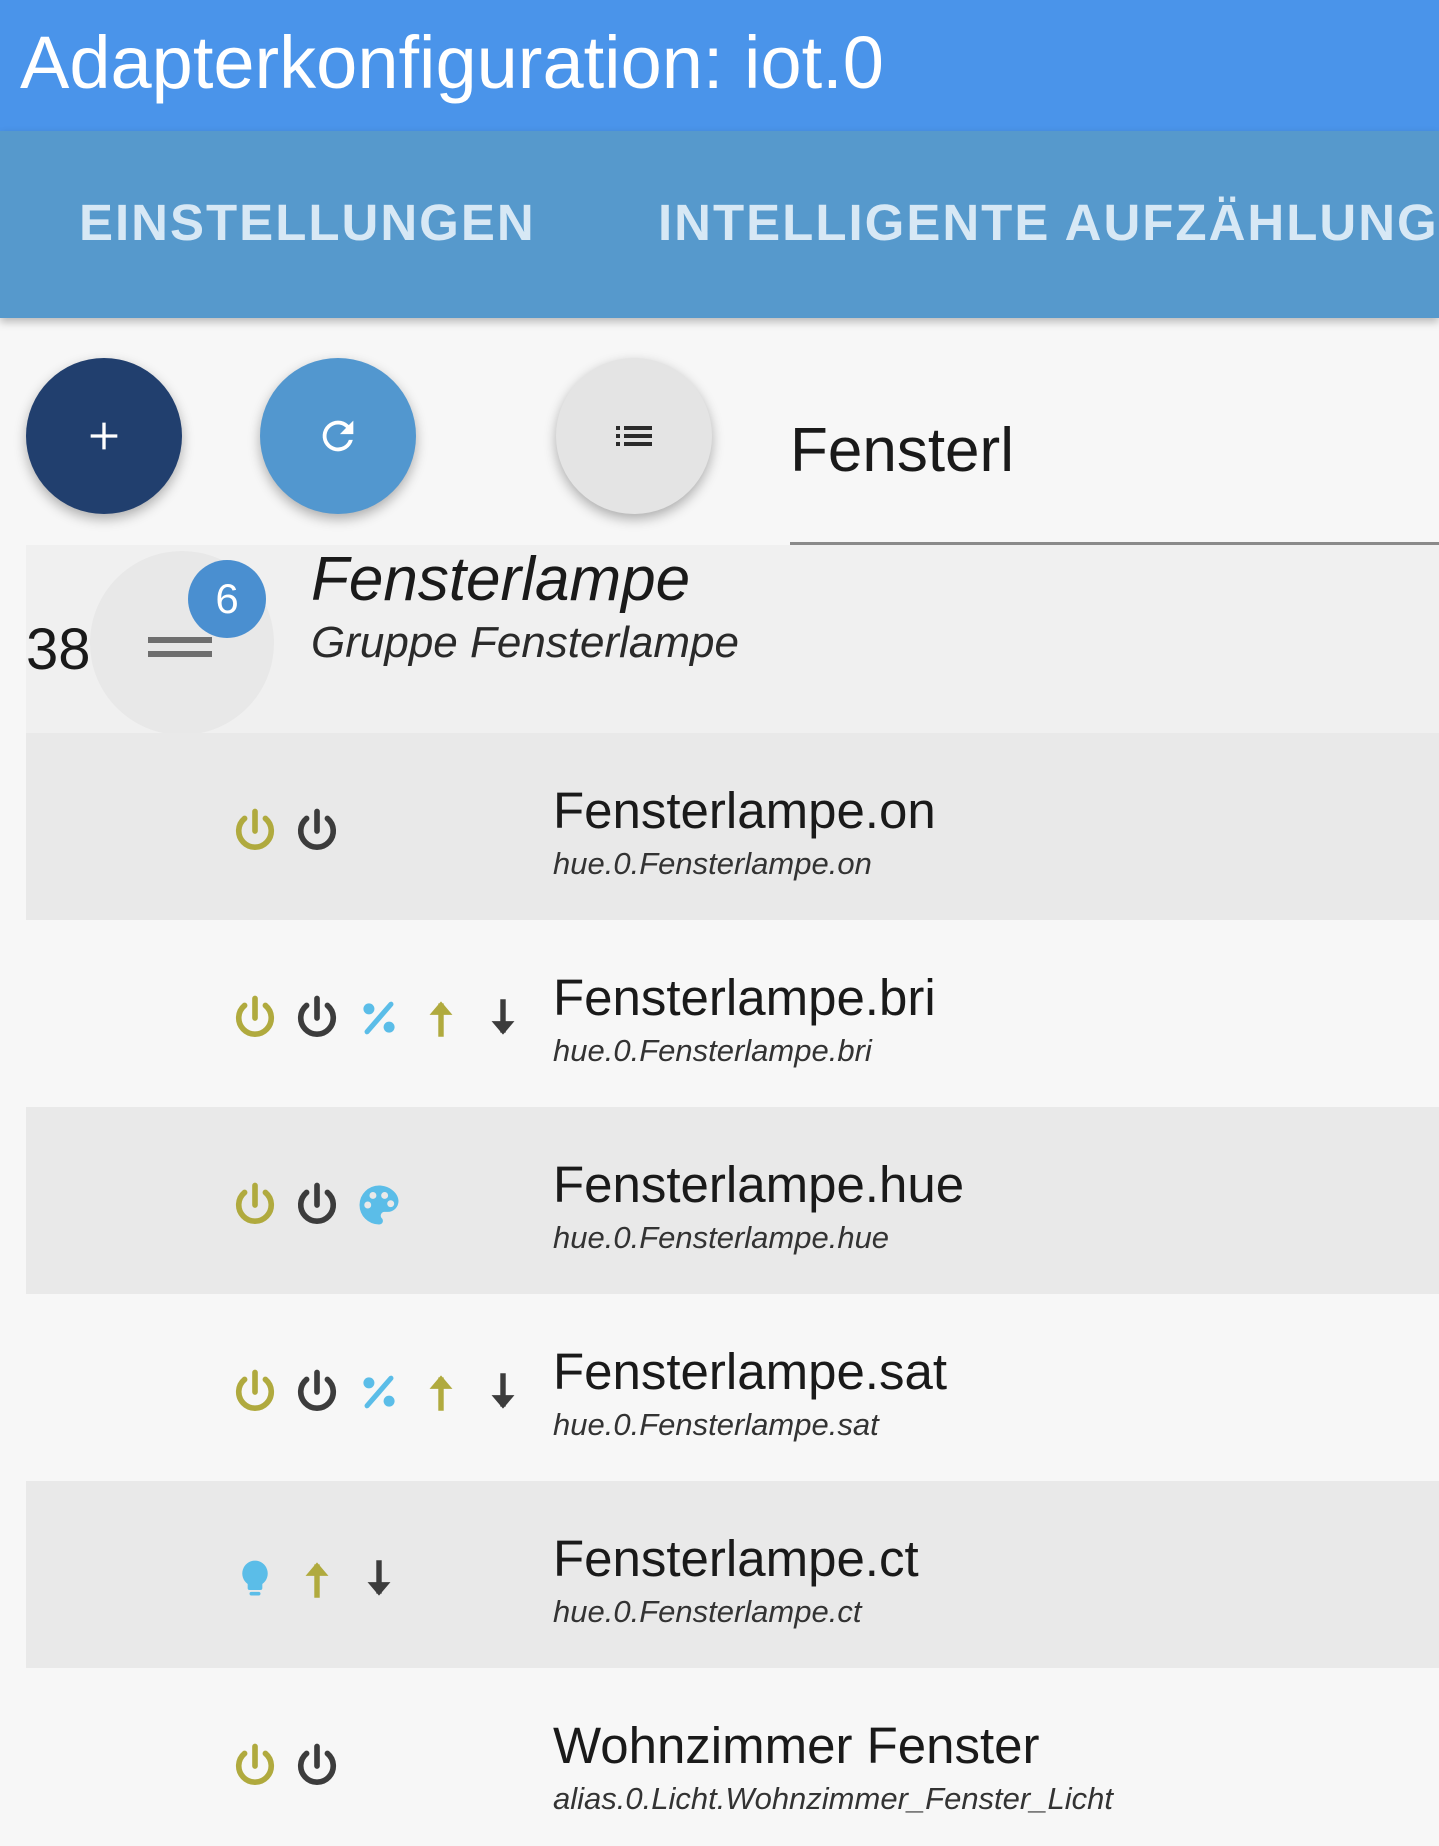  What do you see at coordinates (796, 1745) in the screenshot?
I see `device-name: Wohnzimmer Fenster` at bounding box center [796, 1745].